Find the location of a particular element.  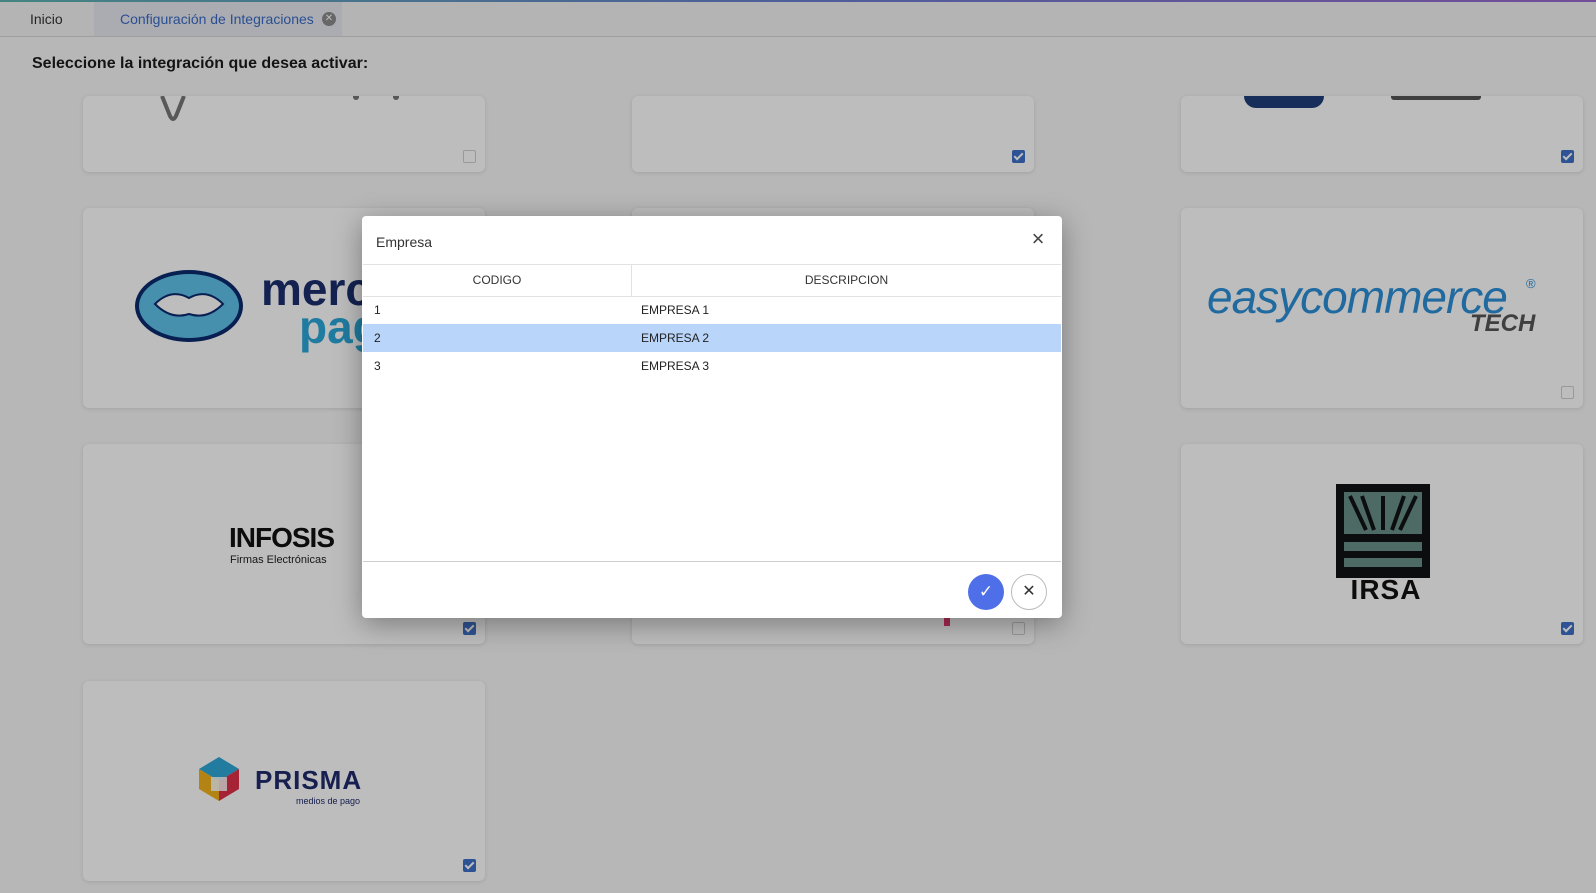

cell-descripcion: EMPRESA 3 is located at coordinates (675, 366).